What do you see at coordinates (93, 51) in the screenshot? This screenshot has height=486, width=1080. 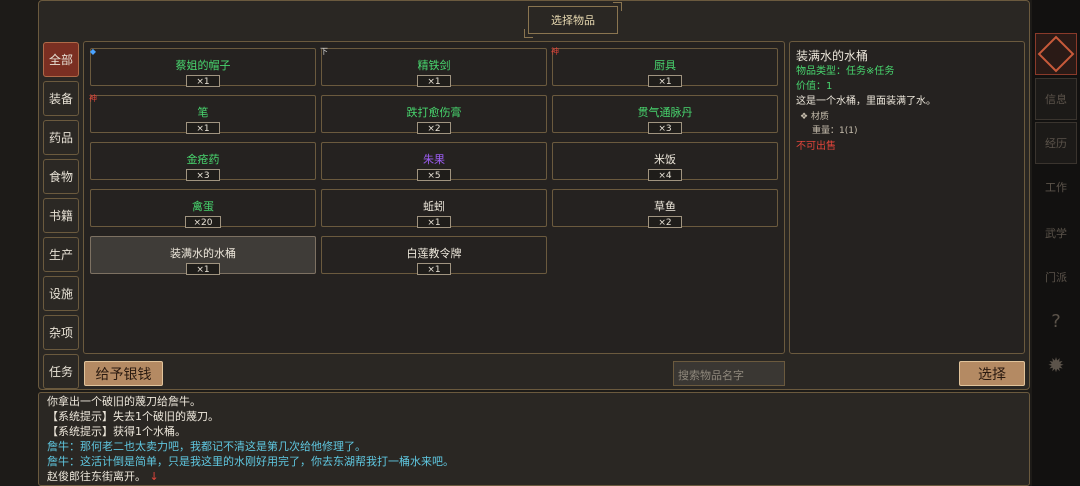 I see `item-grade-badge-icon: ◆` at bounding box center [93, 51].